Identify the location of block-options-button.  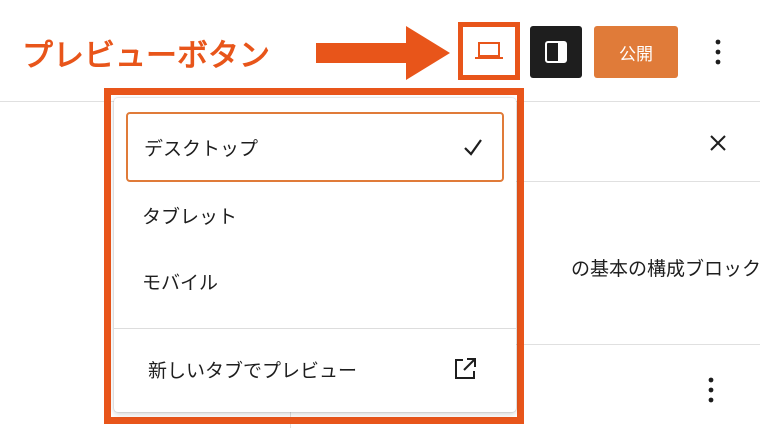
(711, 390).